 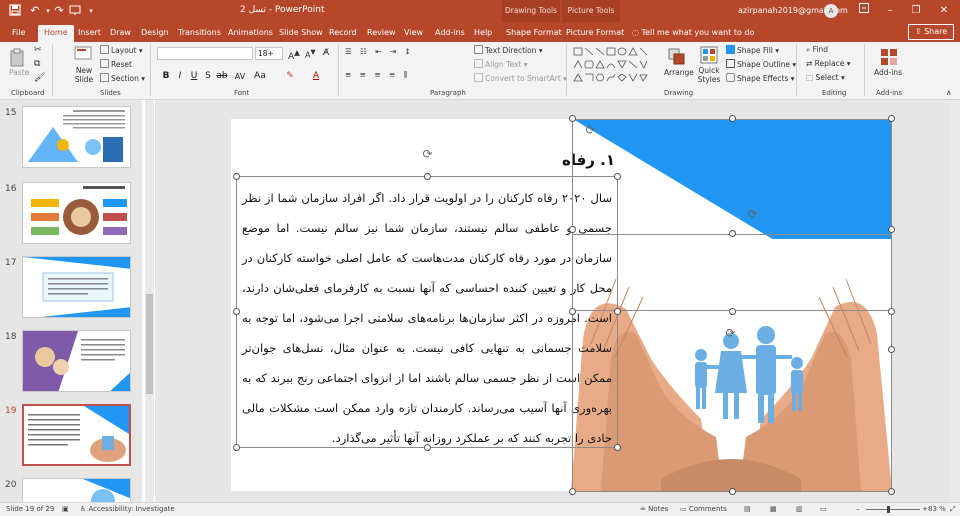 I want to click on close-icon: ✕, so click(x=944, y=11).